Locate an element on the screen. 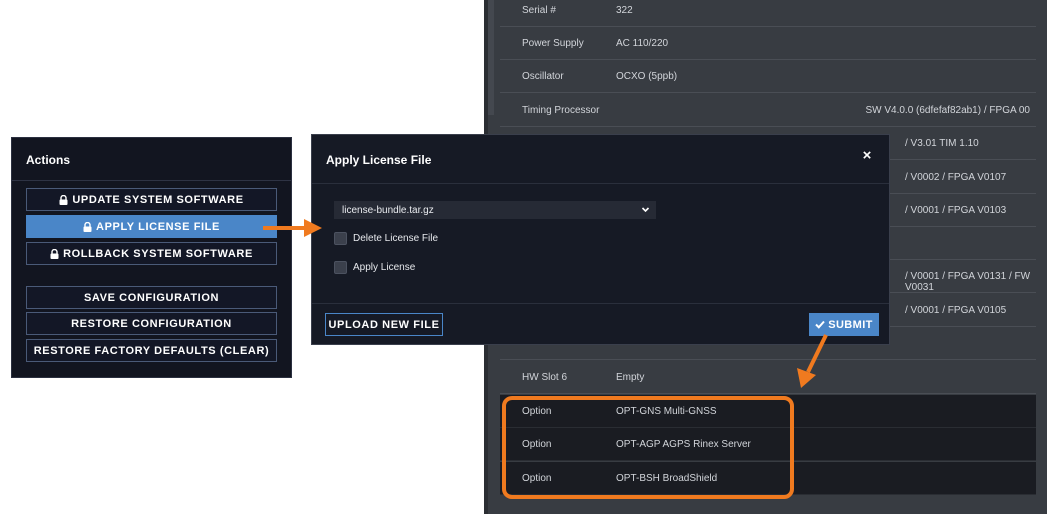 This screenshot has height=514, width=1047. upload-new-file-button: UPLOAD NEW FILE is located at coordinates (384, 324).